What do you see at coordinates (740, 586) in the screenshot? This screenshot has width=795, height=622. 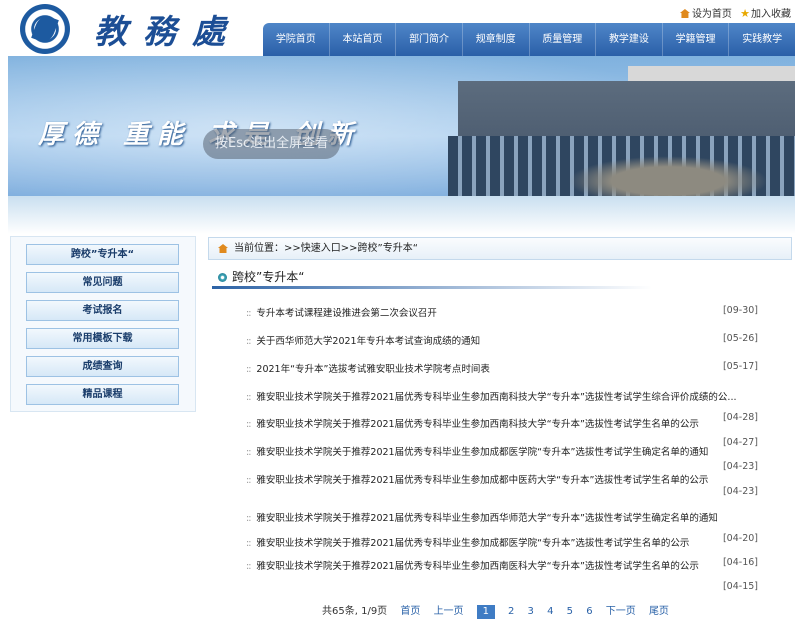 I see `news-item-date: [04-15]` at bounding box center [740, 586].